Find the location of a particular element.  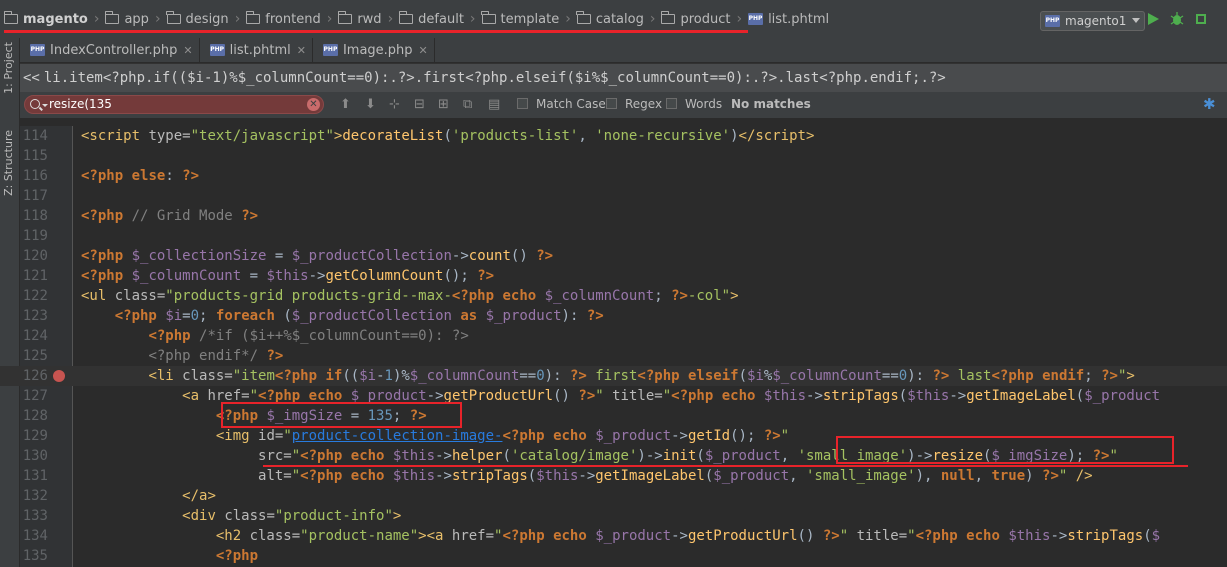

search-value: resize(135 is located at coordinates (80, 104).